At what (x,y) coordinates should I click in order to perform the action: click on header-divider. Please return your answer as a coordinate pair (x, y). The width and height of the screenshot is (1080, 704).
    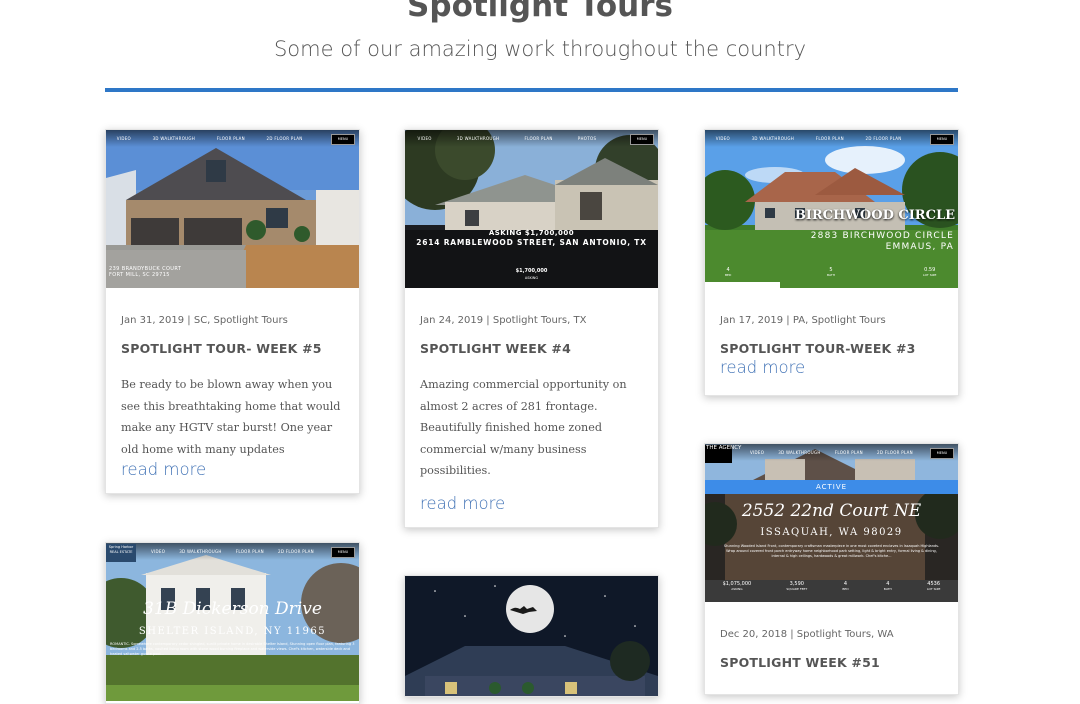
    Looking at the image, I should click on (531, 90).